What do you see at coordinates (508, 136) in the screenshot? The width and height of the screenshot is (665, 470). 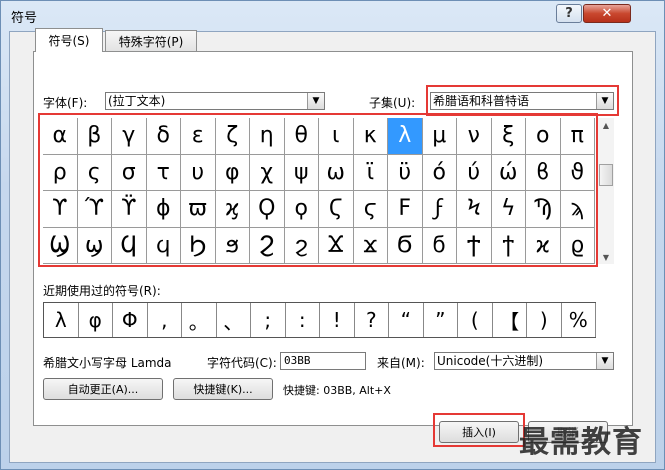 I see `symbol-cell: ξ` at bounding box center [508, 136].